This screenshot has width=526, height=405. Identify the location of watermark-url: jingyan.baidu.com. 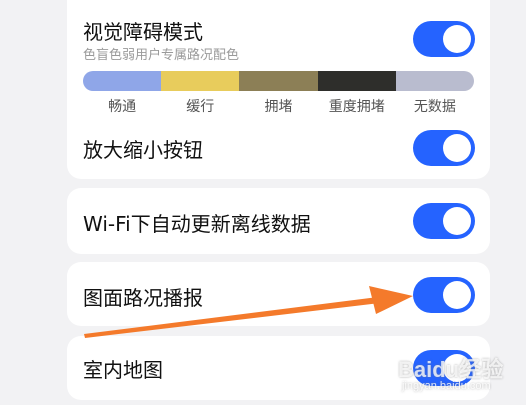
(446, 386).